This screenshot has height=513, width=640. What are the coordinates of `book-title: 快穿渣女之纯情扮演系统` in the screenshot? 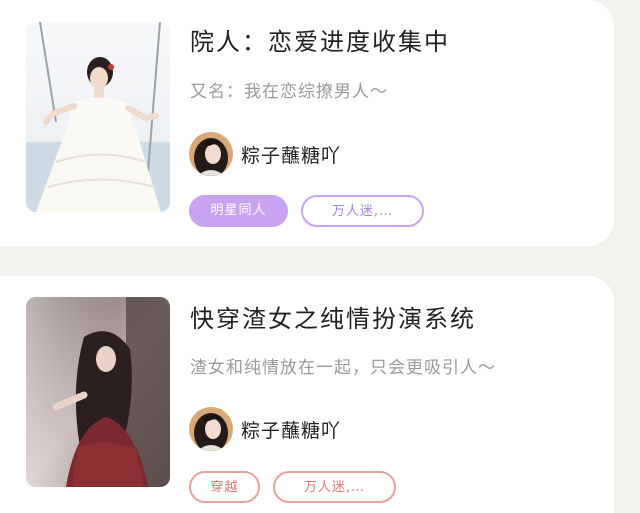 It's located at (333, 316).